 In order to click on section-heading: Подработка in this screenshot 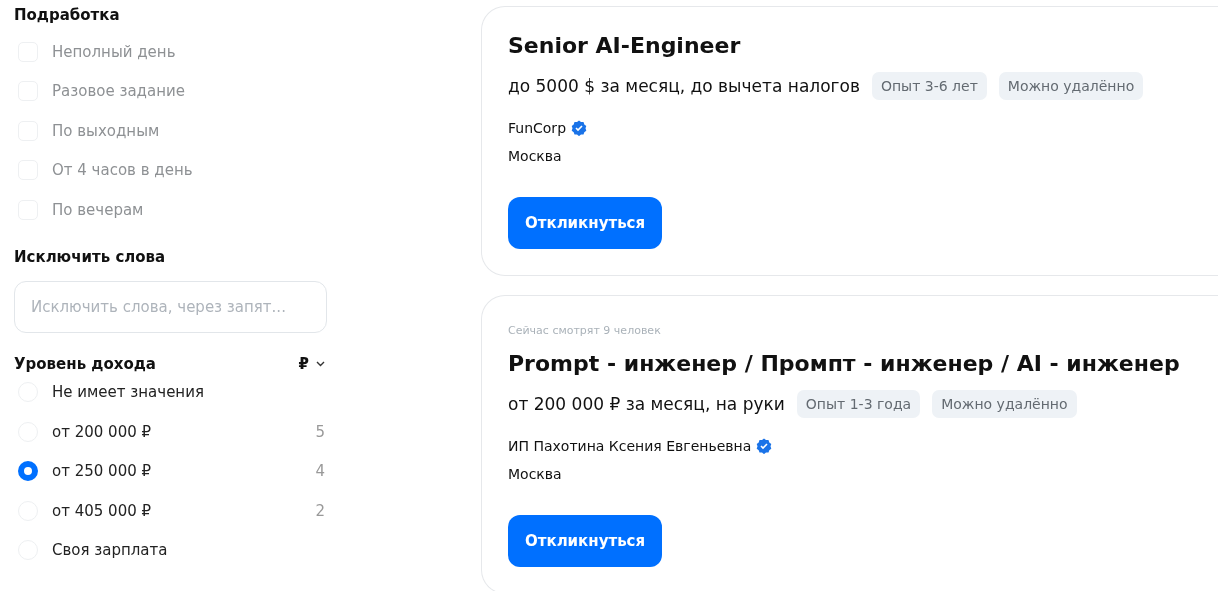, I will do `click(67, 15)`.